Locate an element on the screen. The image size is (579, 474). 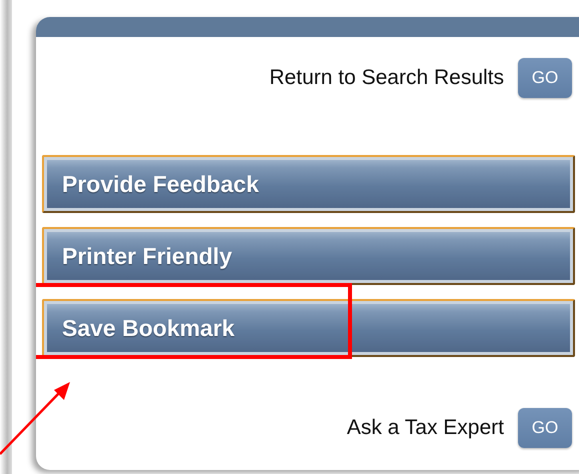
menu-button: Save Bookmark is located at coordinates (308, 328).